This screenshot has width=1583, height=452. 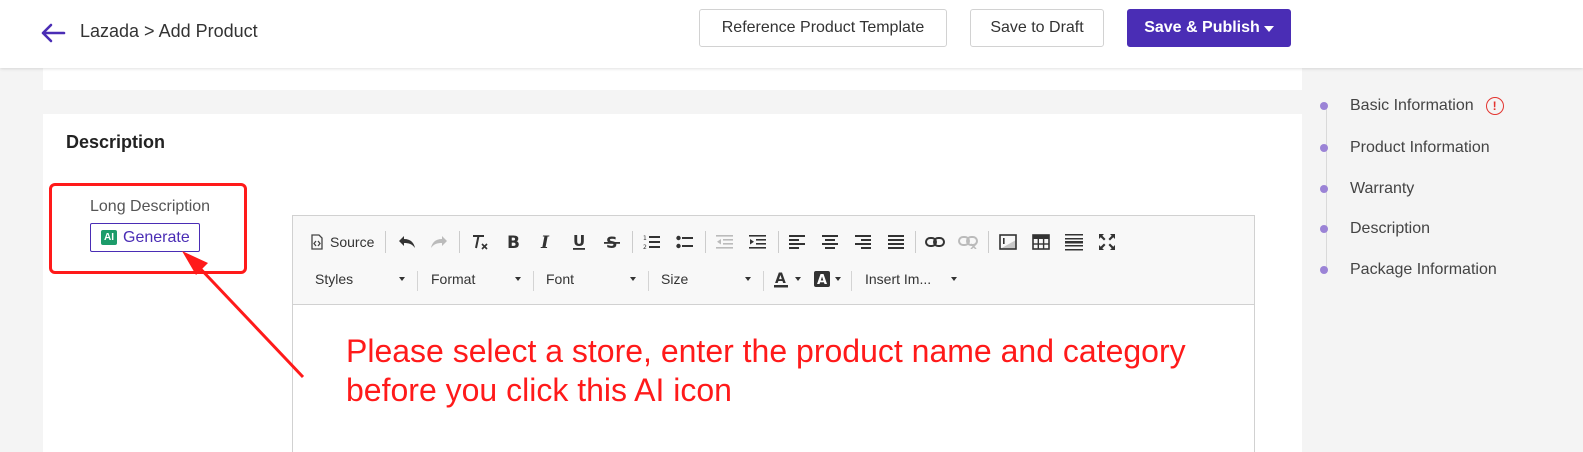 I want to click on save-and-publish-label: Save & Publish, so click(x=1202, y=27).